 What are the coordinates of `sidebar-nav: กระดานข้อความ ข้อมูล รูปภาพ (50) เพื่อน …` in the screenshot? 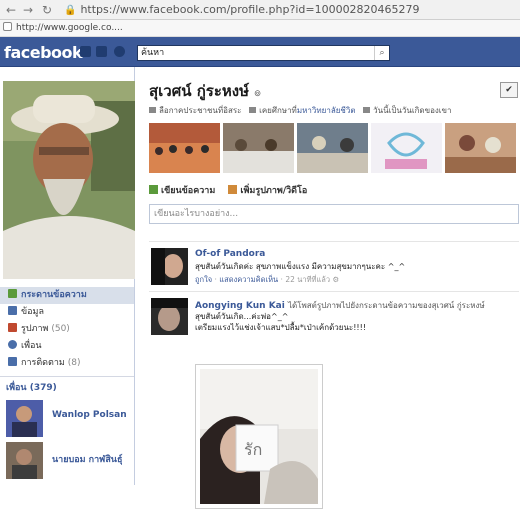 It's located at (67, 329).